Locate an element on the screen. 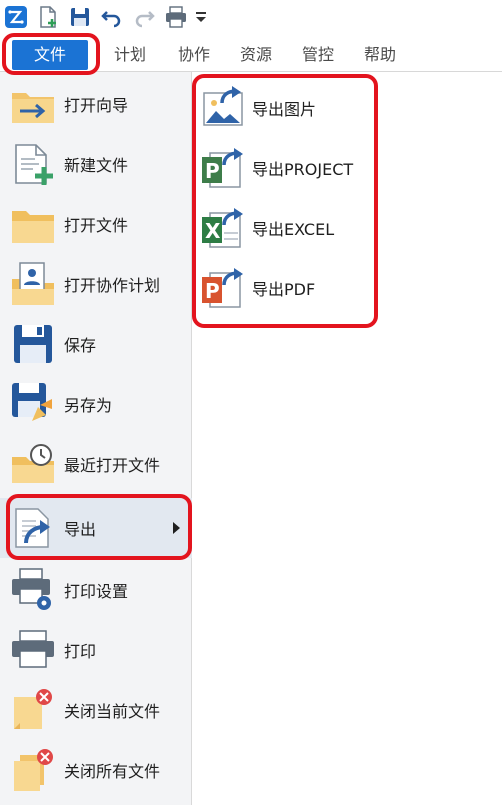  submenu-arrow-icon is located at coordinates (176, 528).